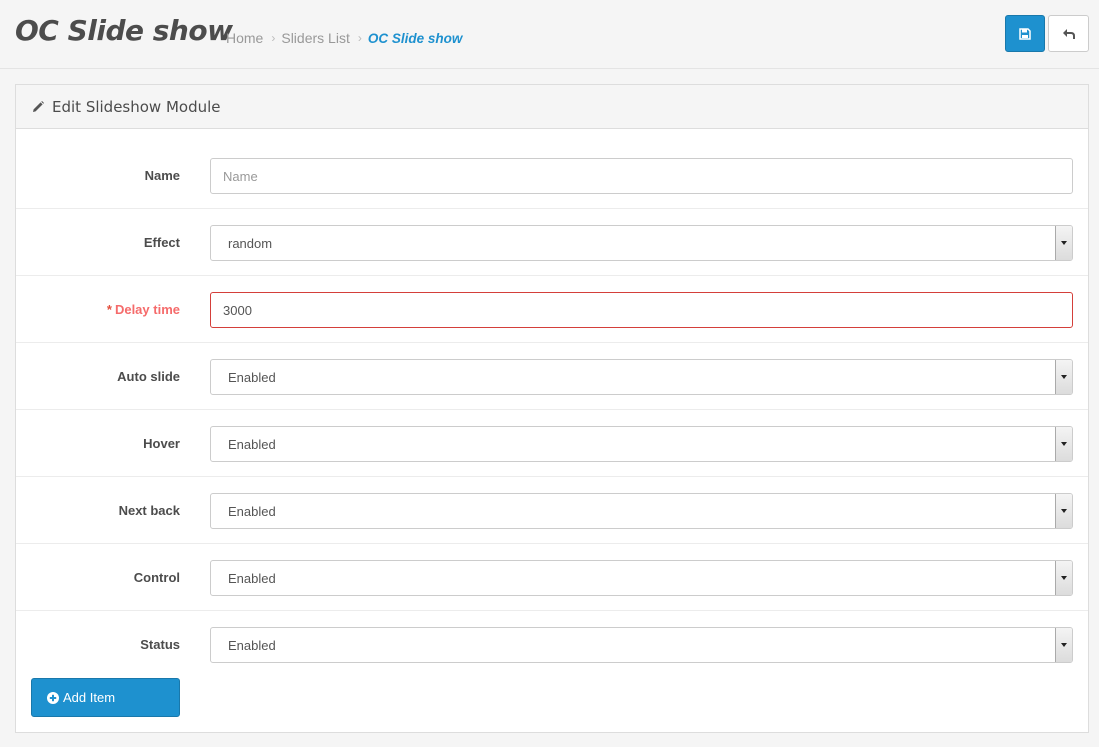  What do you see at coordinates (641, 511) in the screenshot?
I see `next-back-select: Enabled` at bounding box center [641, 511].